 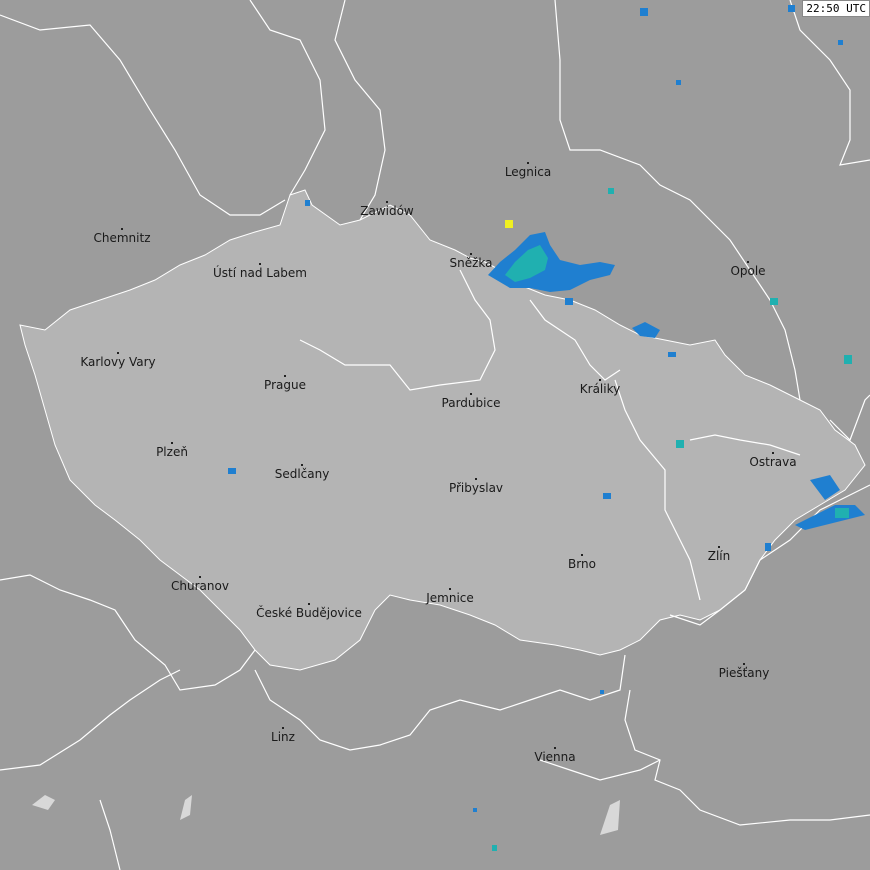 I want to click on city-label-kraliky: Králiky, so click(x=600, y=389).